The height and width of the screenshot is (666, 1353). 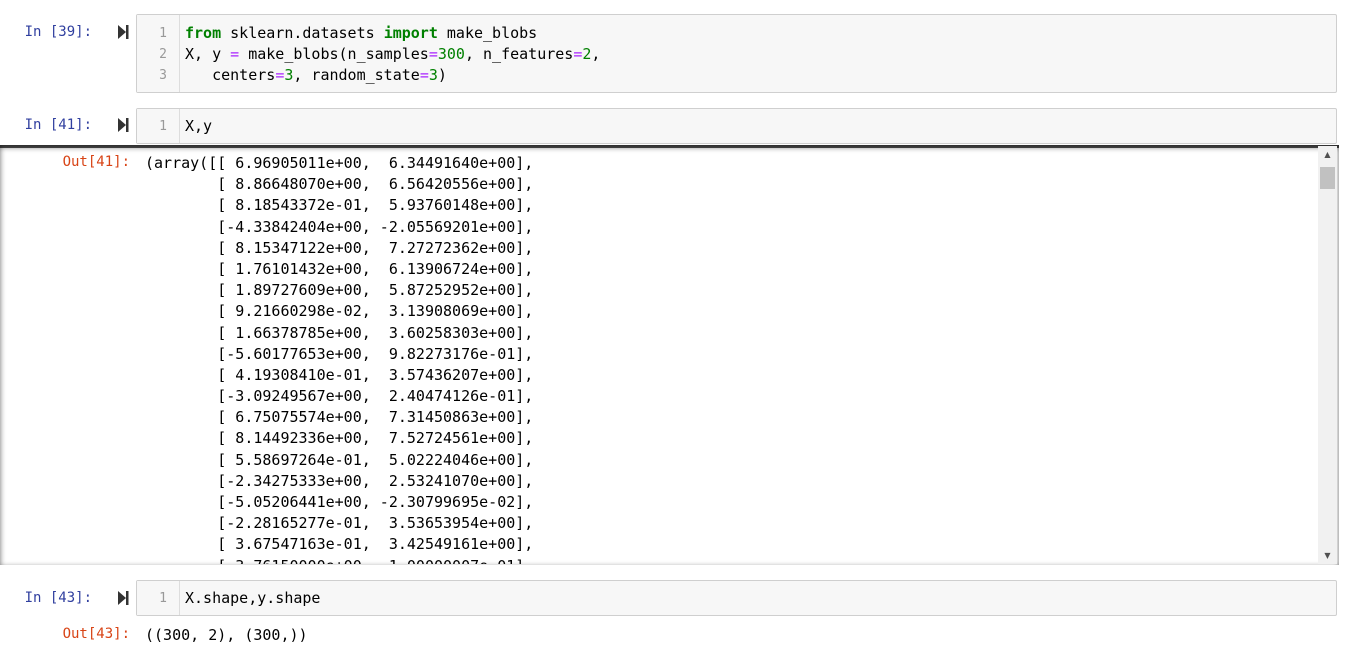 I want to click on output-line: [ 4.19308410e-01, 3.57436207e+00],, so click(x=339, y=374).